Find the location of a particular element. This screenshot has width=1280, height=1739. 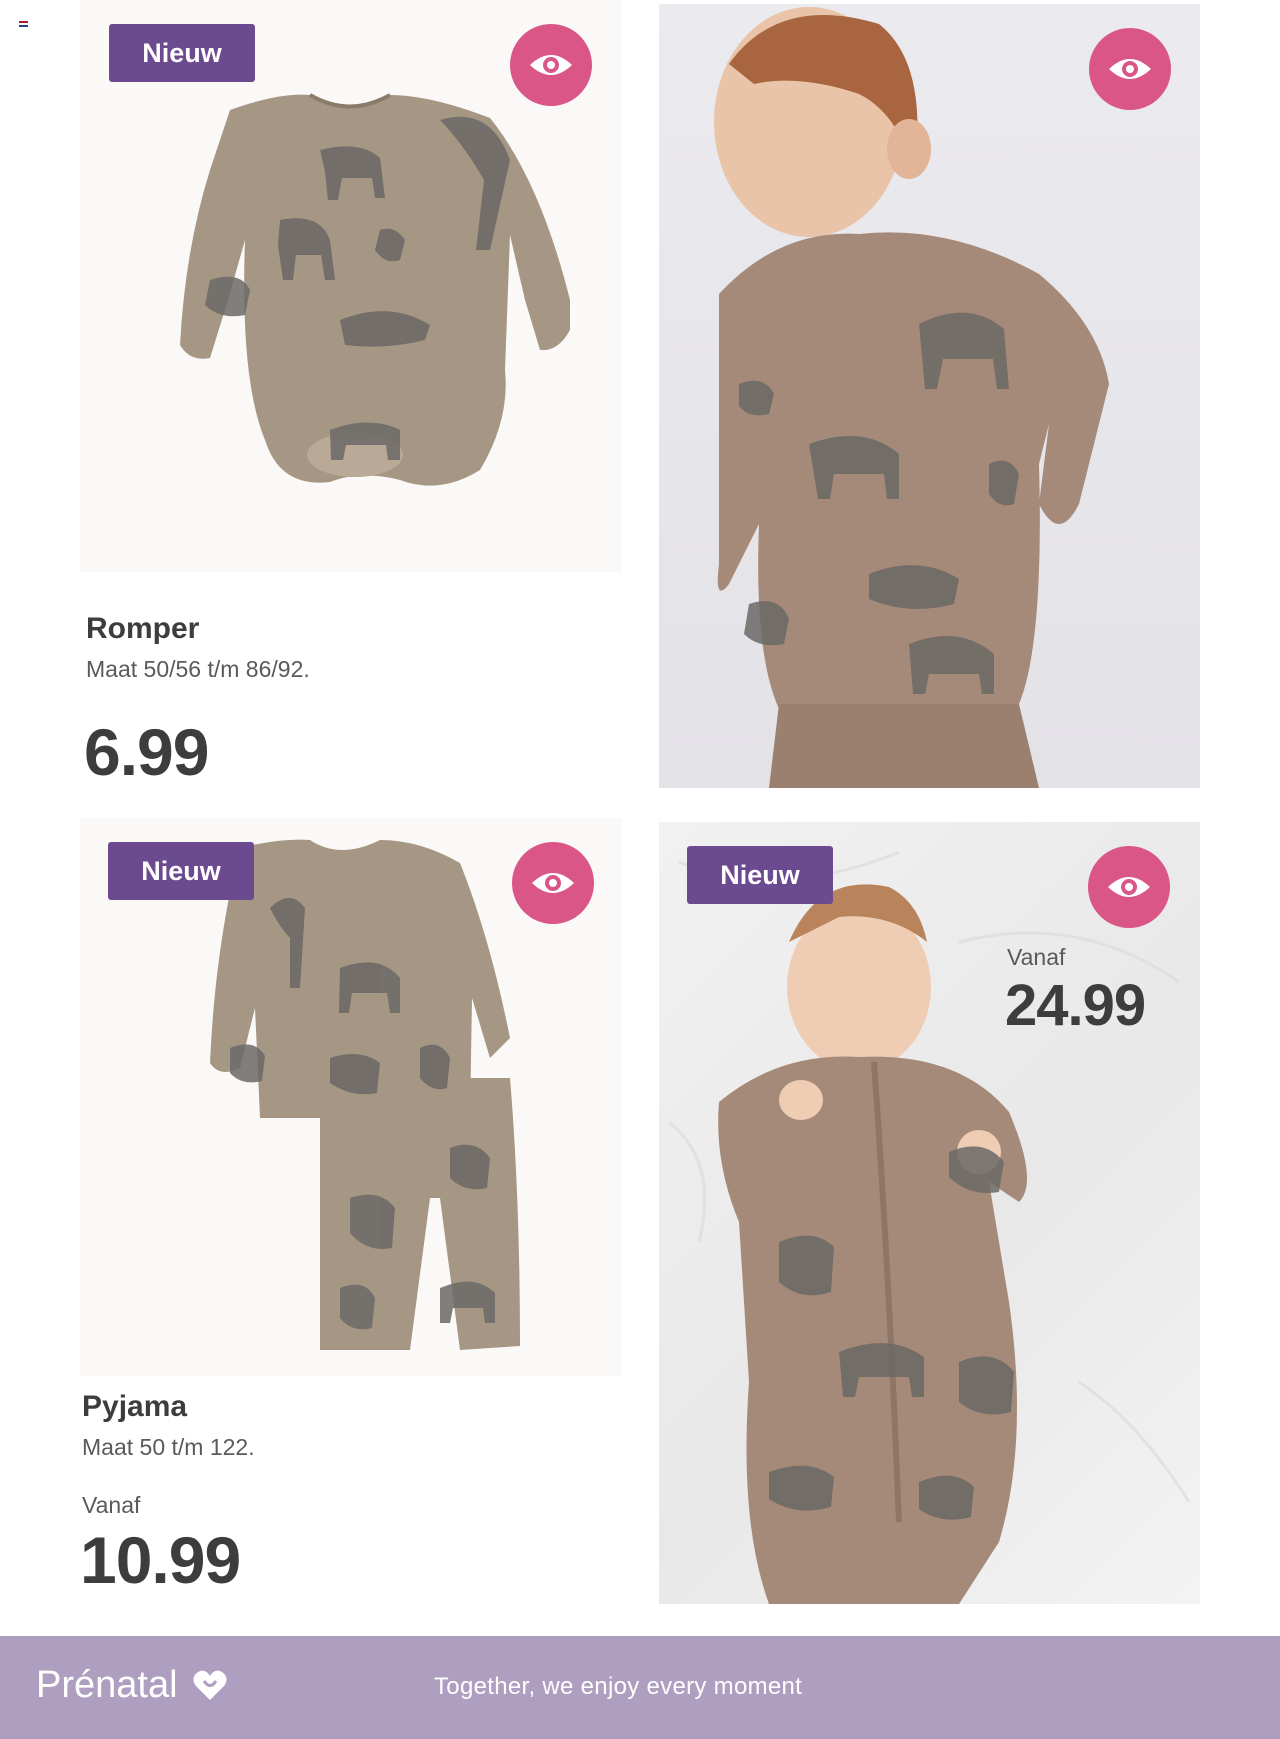

pyjama-product-image: Nieuw is located at coordinates (351, 1097).